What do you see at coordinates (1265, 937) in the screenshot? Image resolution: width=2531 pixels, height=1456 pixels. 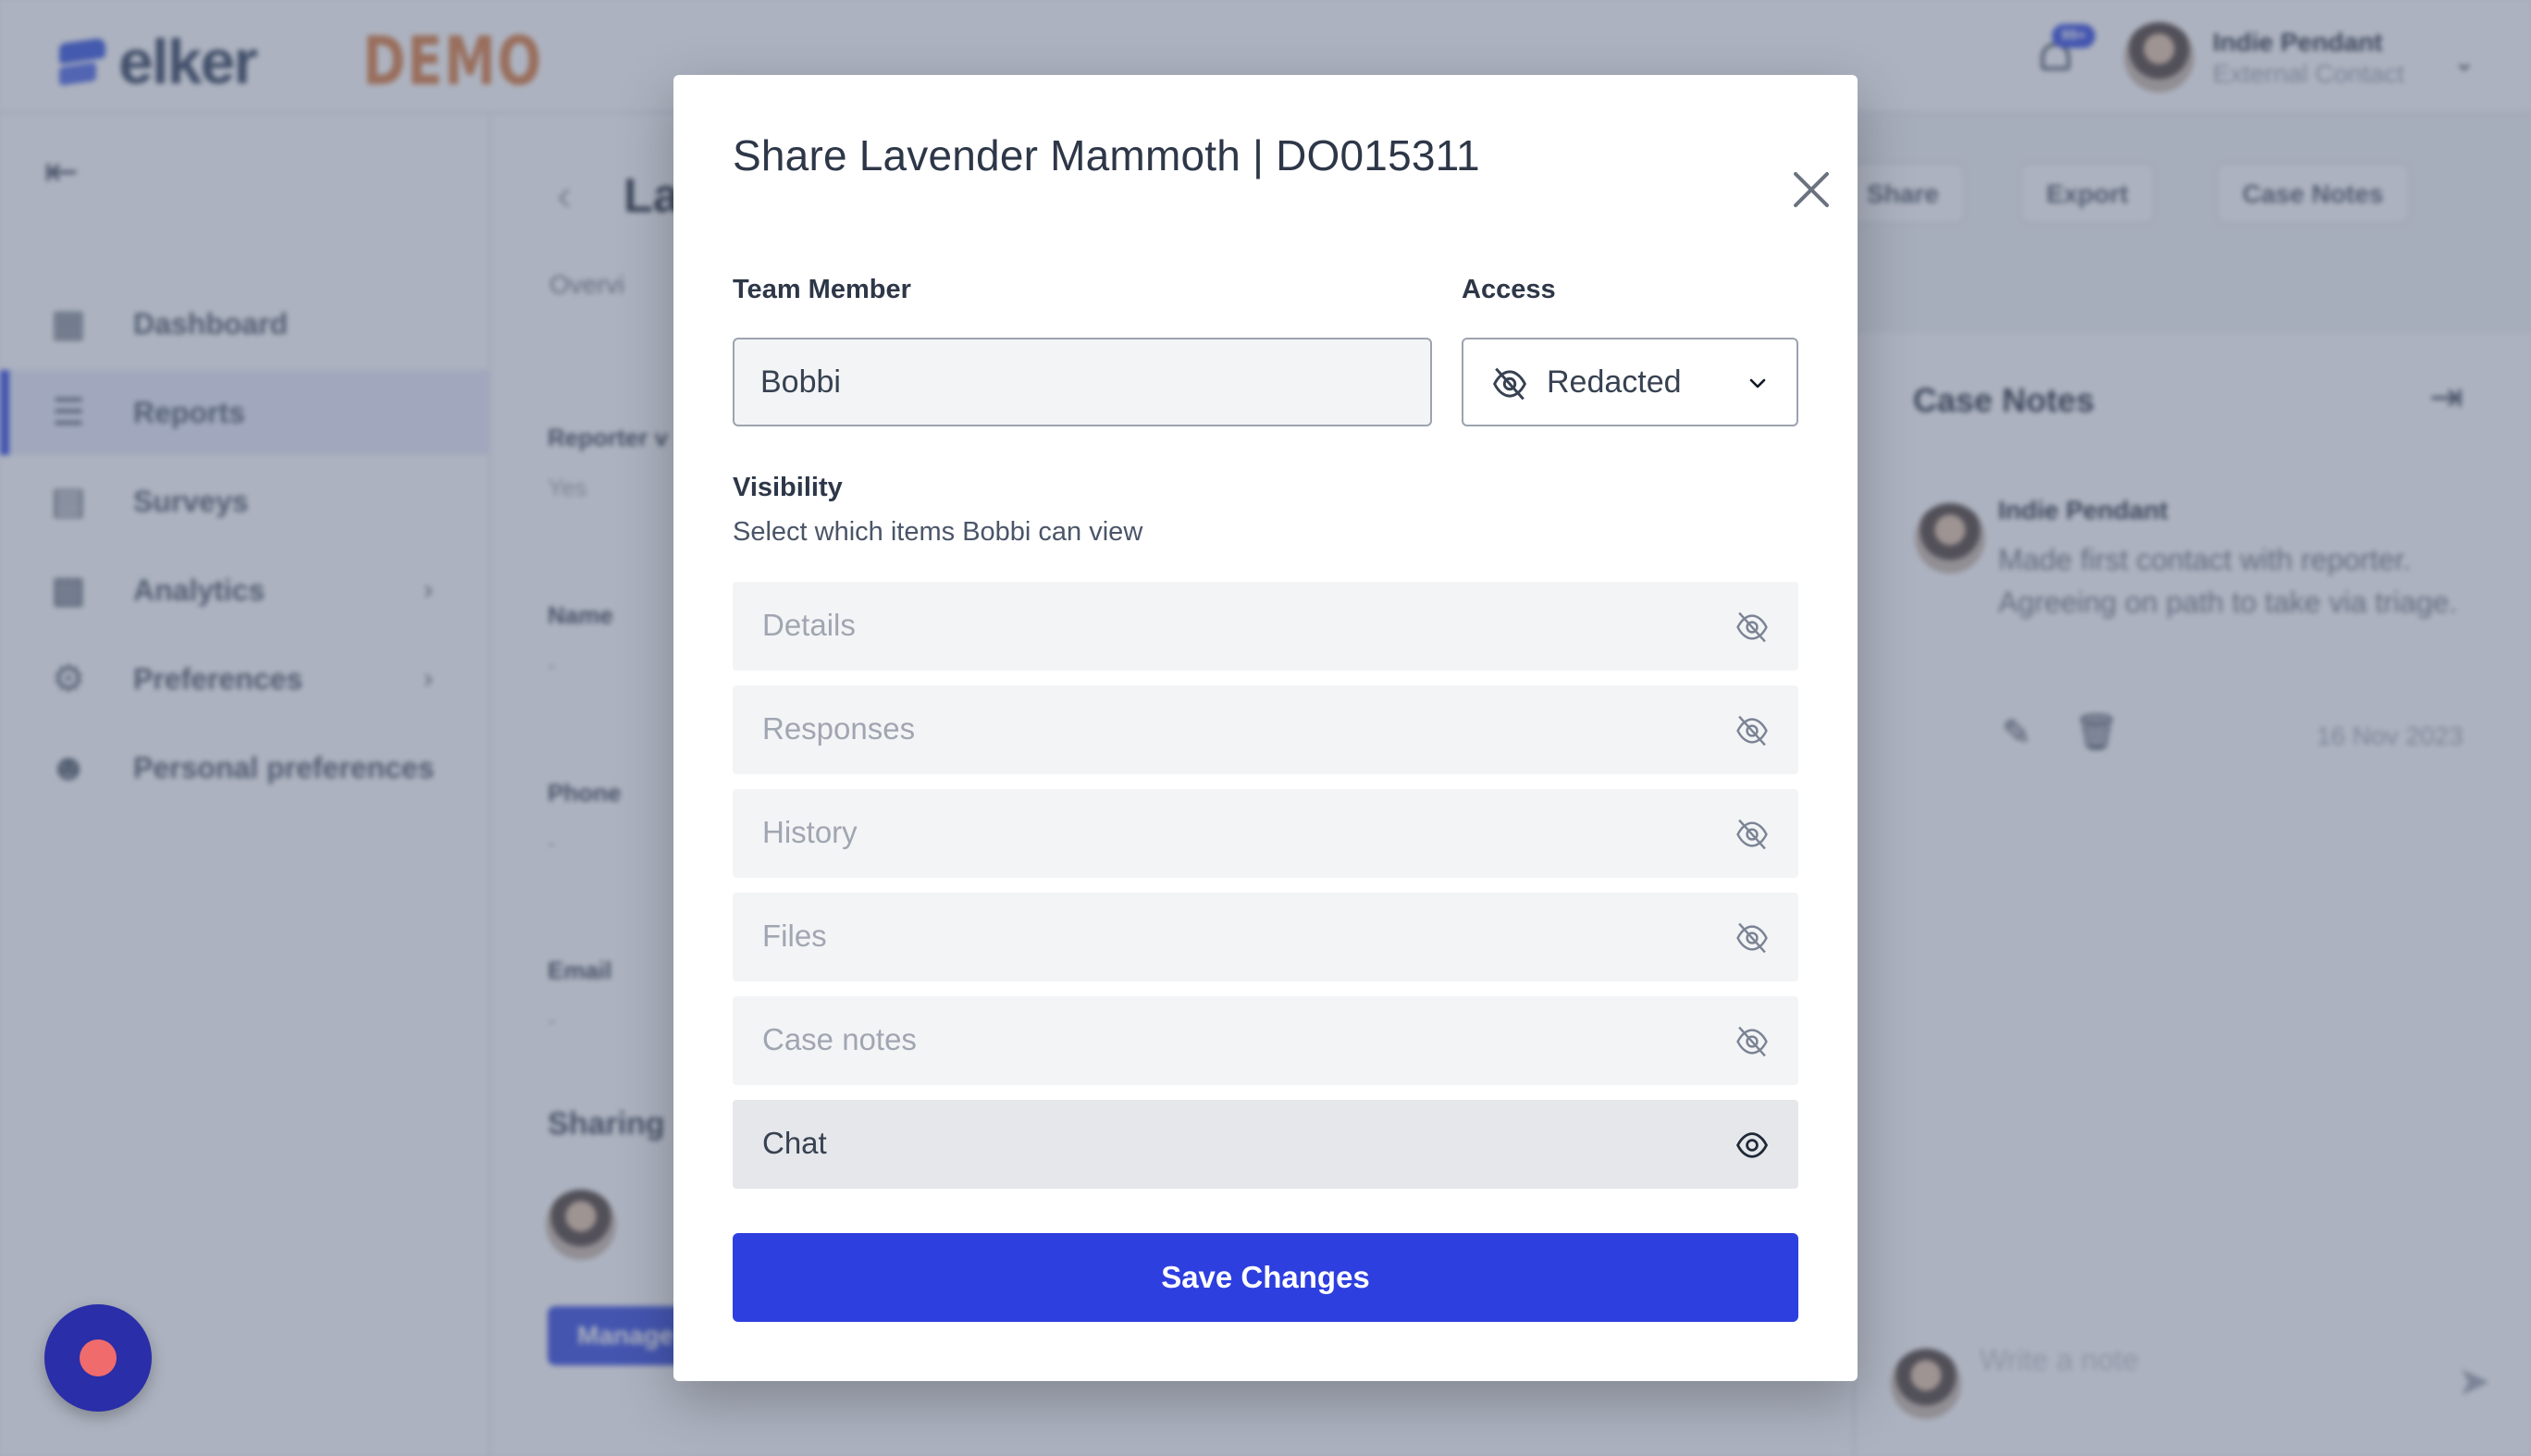 I see `visibility-item-files: Files` at bounding box center [1265, 937].